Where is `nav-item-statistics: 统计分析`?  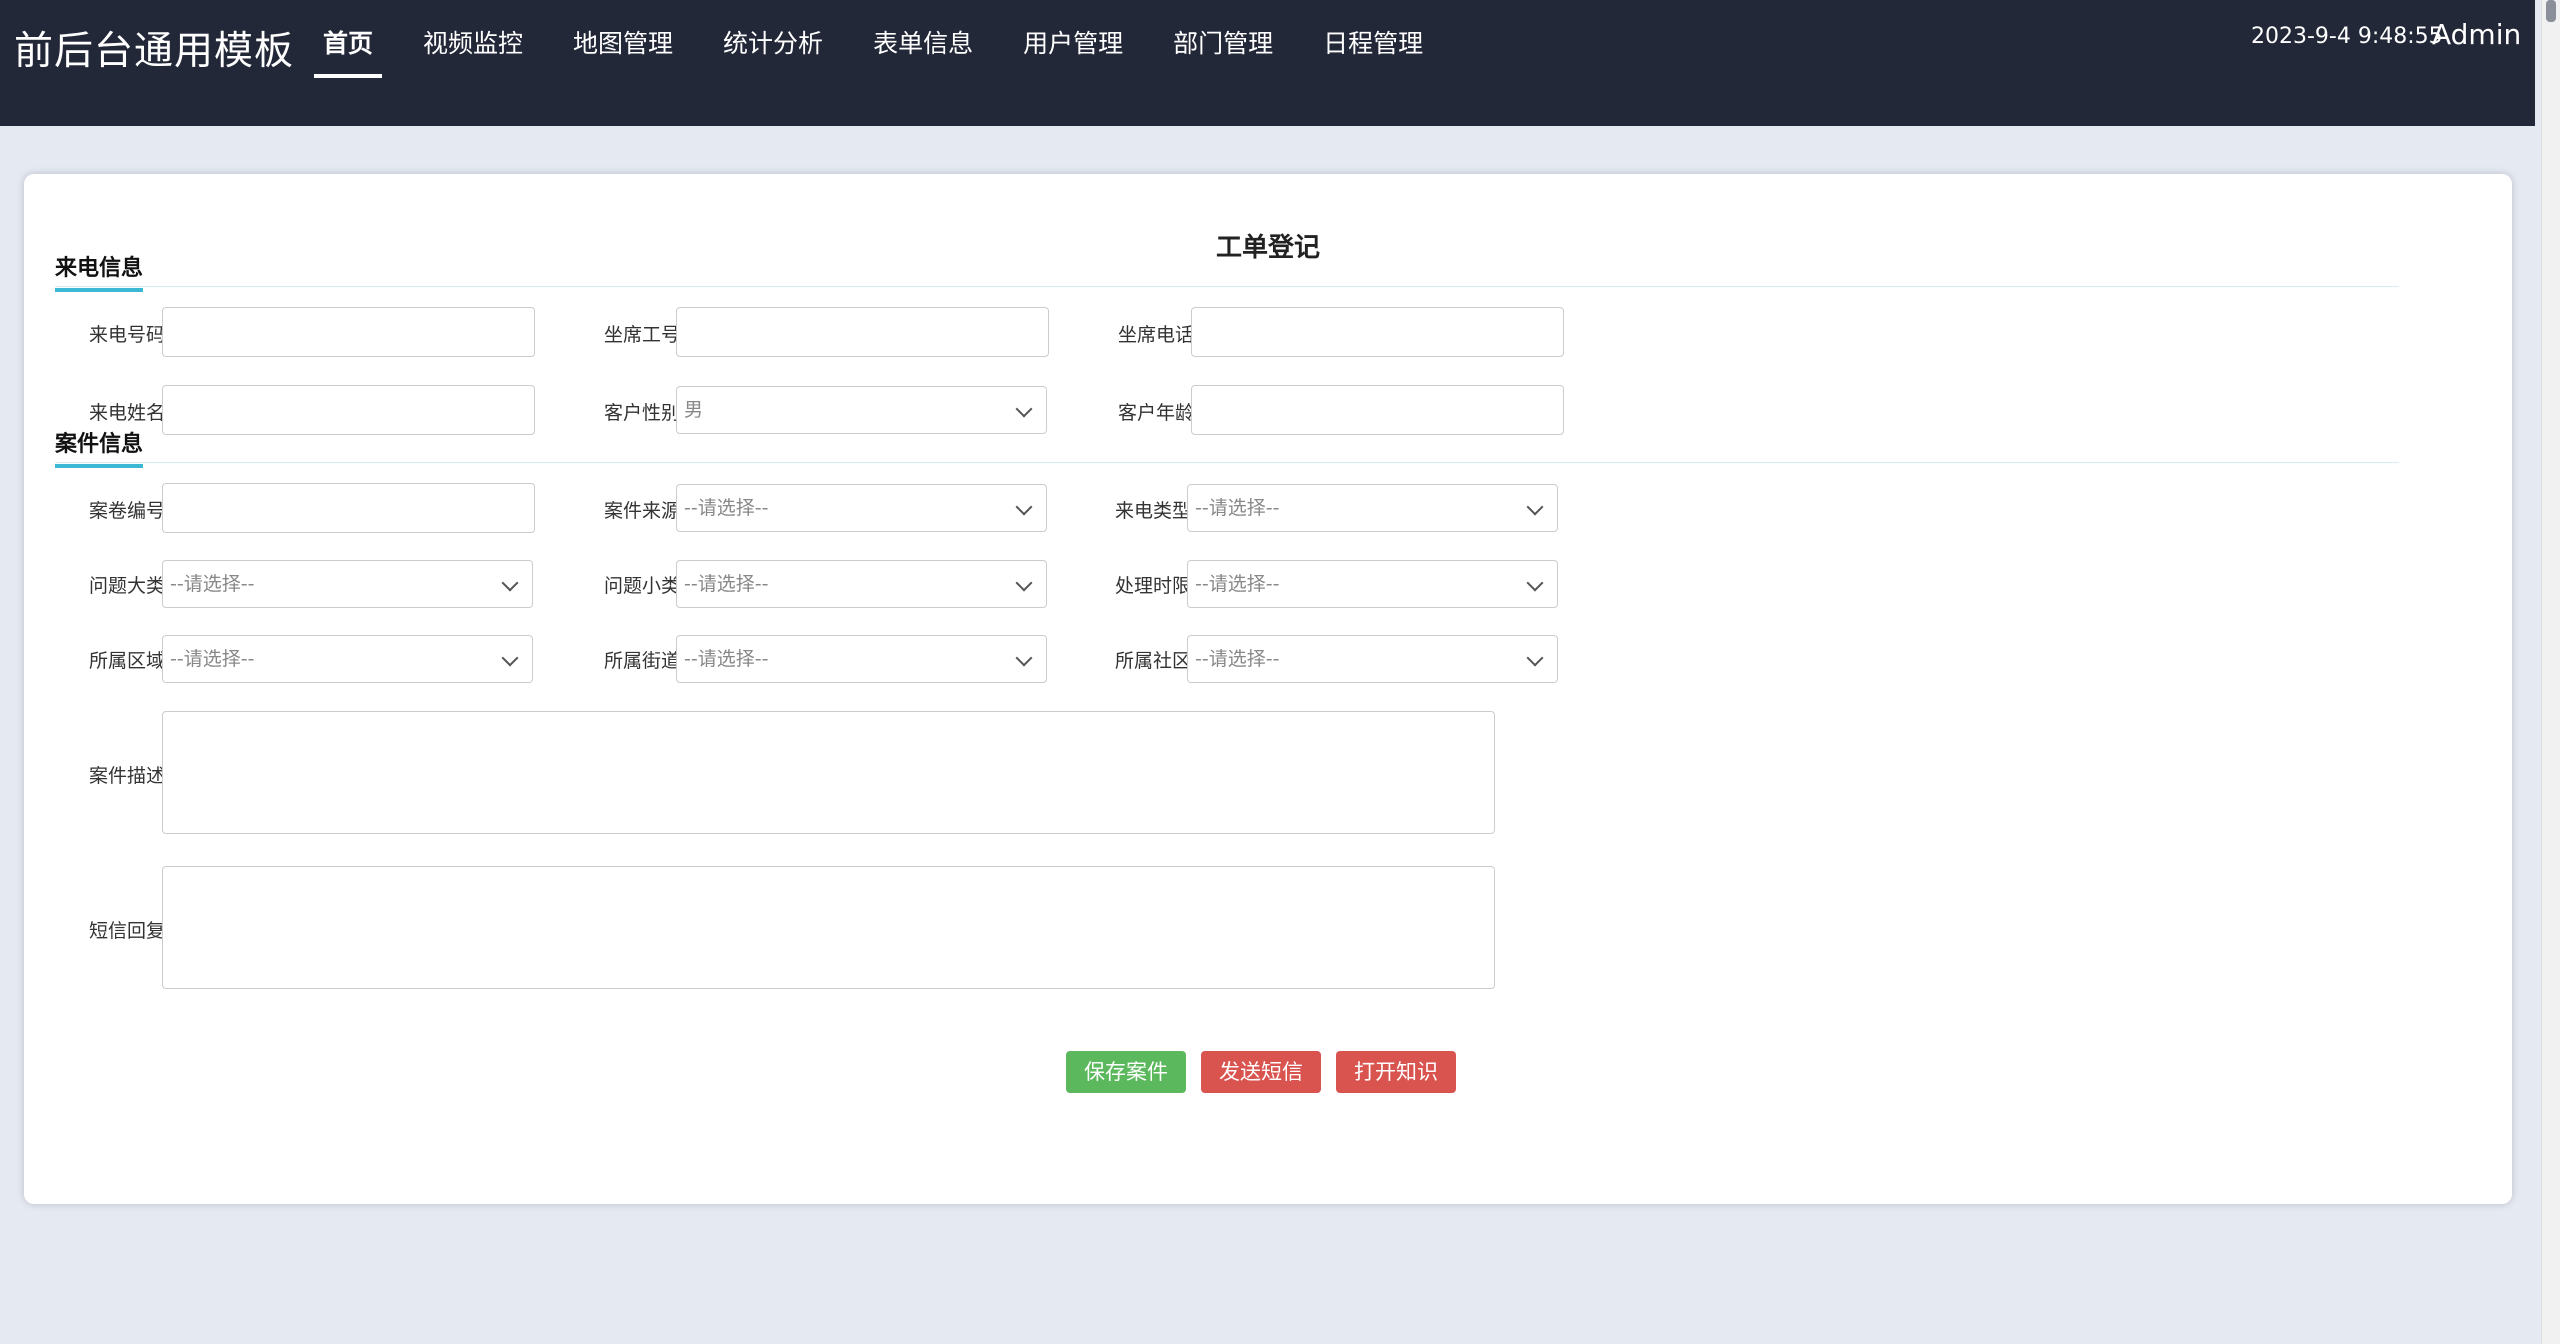
nav-item-statistics: 统计分析 is located at coordinates (773, 44).